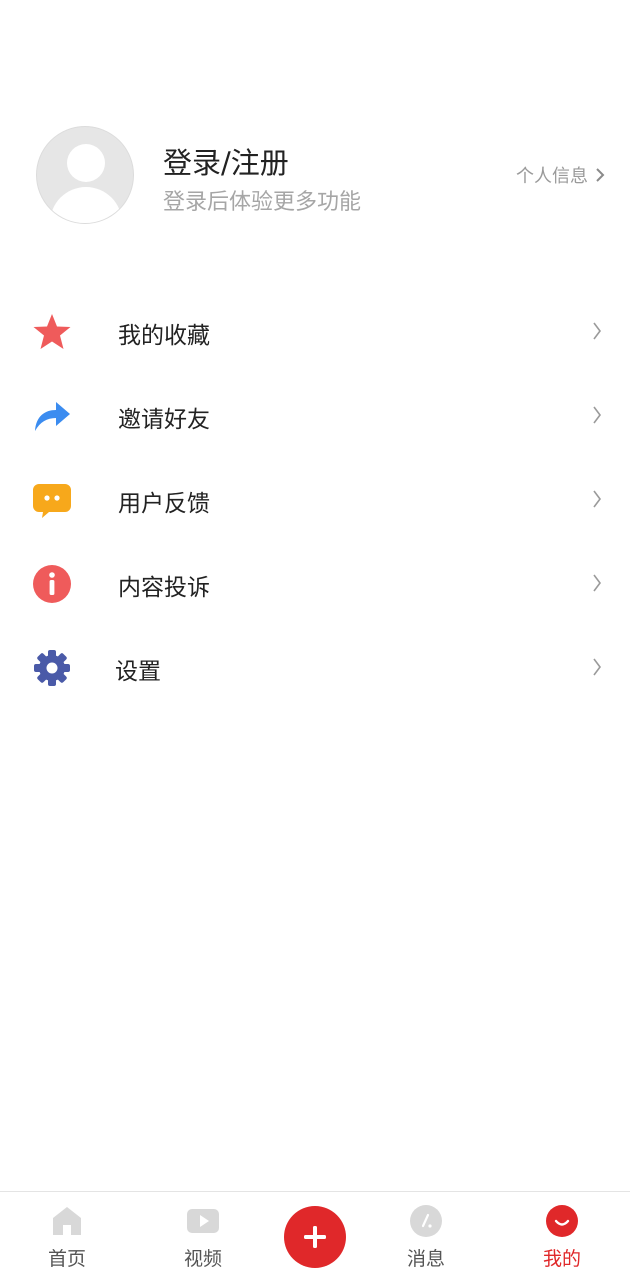 The image size is (630, 1280). I want to click on menu-item-invite-friends: 邀请好友, so click(315, 416).